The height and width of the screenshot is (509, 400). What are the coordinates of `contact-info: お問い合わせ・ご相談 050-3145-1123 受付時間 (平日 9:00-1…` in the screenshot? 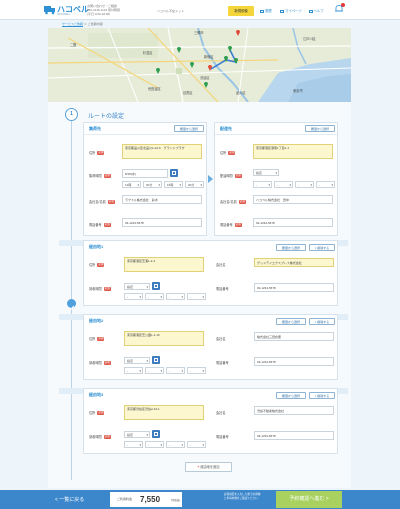 It's located at (103, 10).